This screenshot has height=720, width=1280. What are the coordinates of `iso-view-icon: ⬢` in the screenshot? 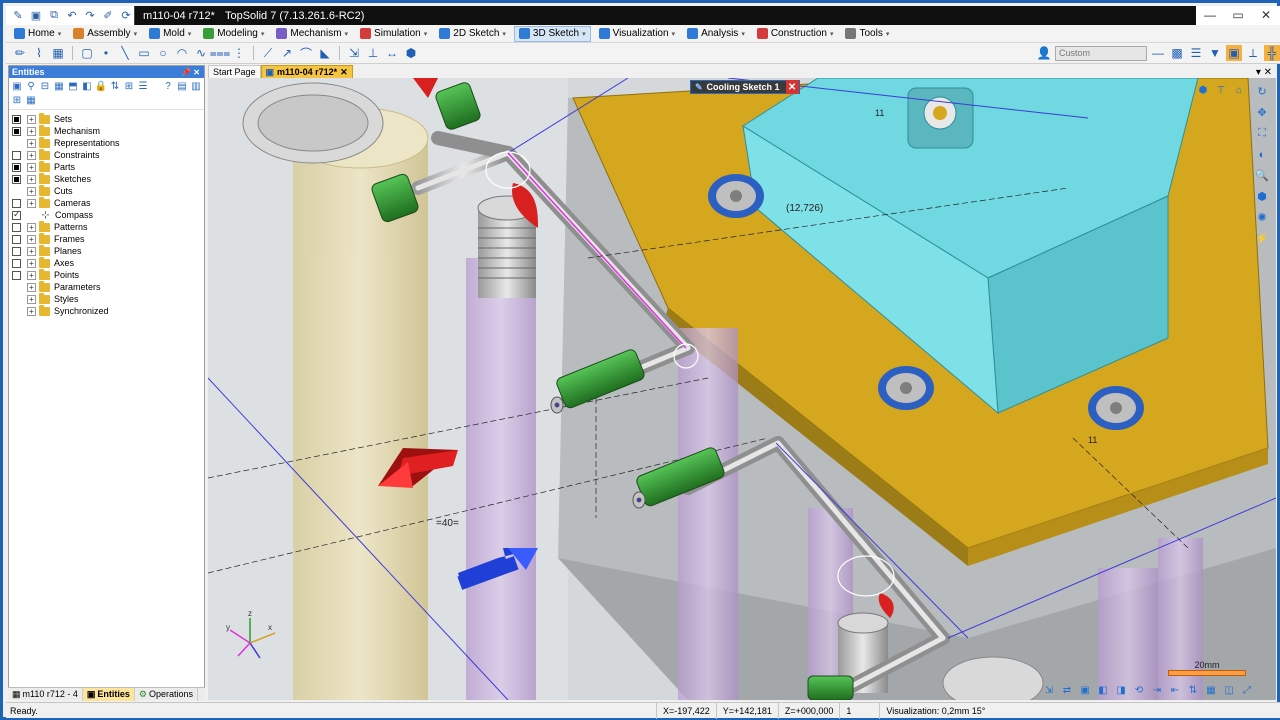 It's located at (1262, 196).